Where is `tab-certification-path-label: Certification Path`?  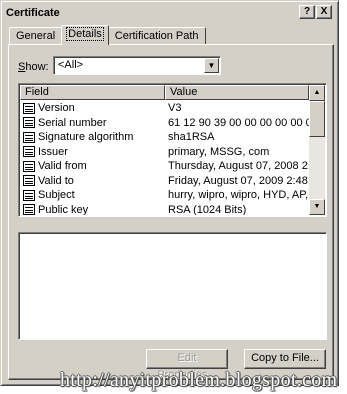 tab-certification-path-label: Certification Path is located at coordinates (156, 36).